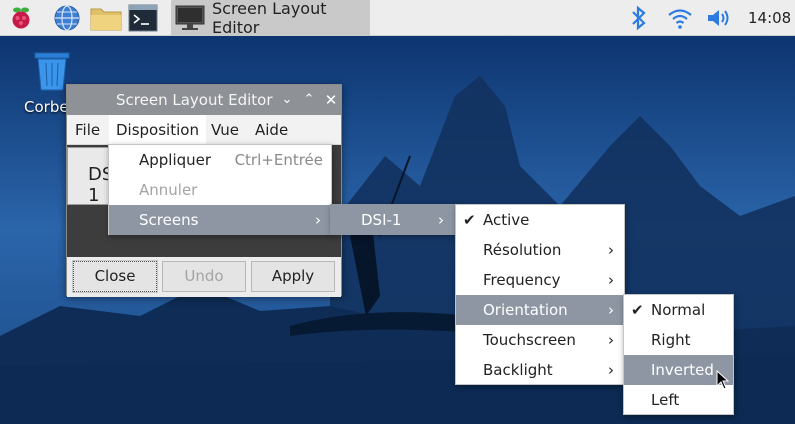  What do you see at coordinates (115, 276) in the screenshot?
I see `close-button: Close` at bounding box center [115, 276].